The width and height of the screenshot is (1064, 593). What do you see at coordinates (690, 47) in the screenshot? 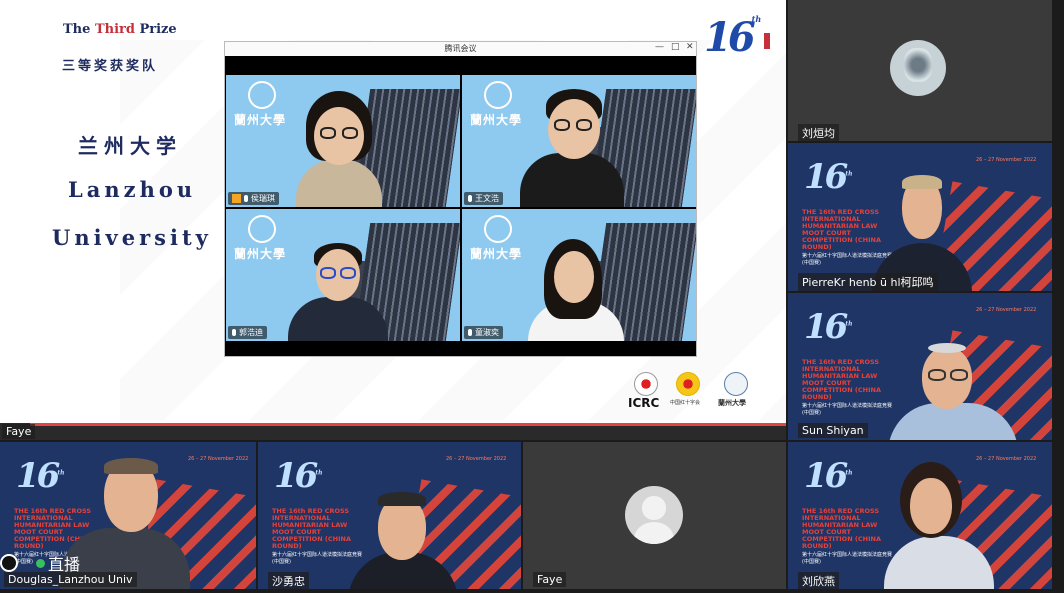
I see `close-button: ✕` at bounding box center [690, 47].